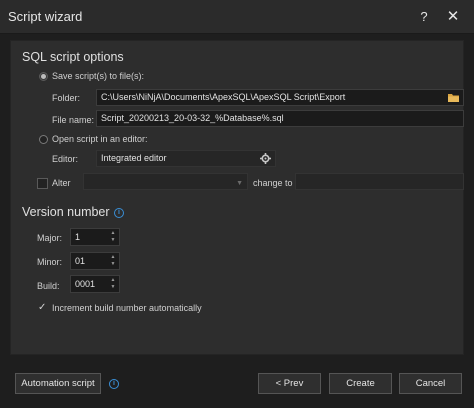  What do you see at coordinates (237, 17) in the screenshot?
I see `title-bar: Script wizard ? ✕` at bounding box center [237, 17].